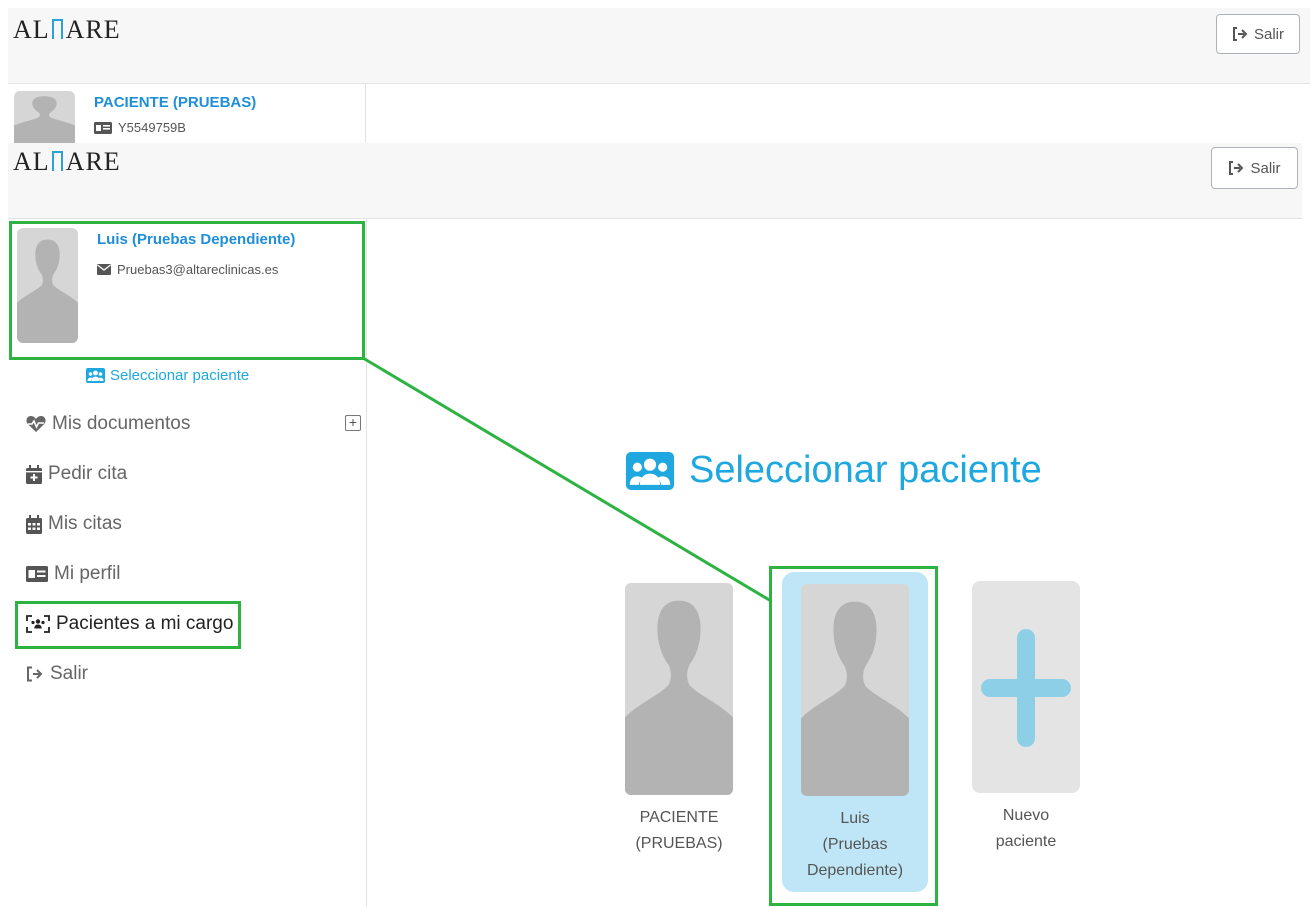 This screenshot has height=907, width=1311. What do you see at coordinates (196, 239) in the screenshot?
I see `current-user-name: Luis (Pruebas Dependiente)` at bounding box center [196, 239].